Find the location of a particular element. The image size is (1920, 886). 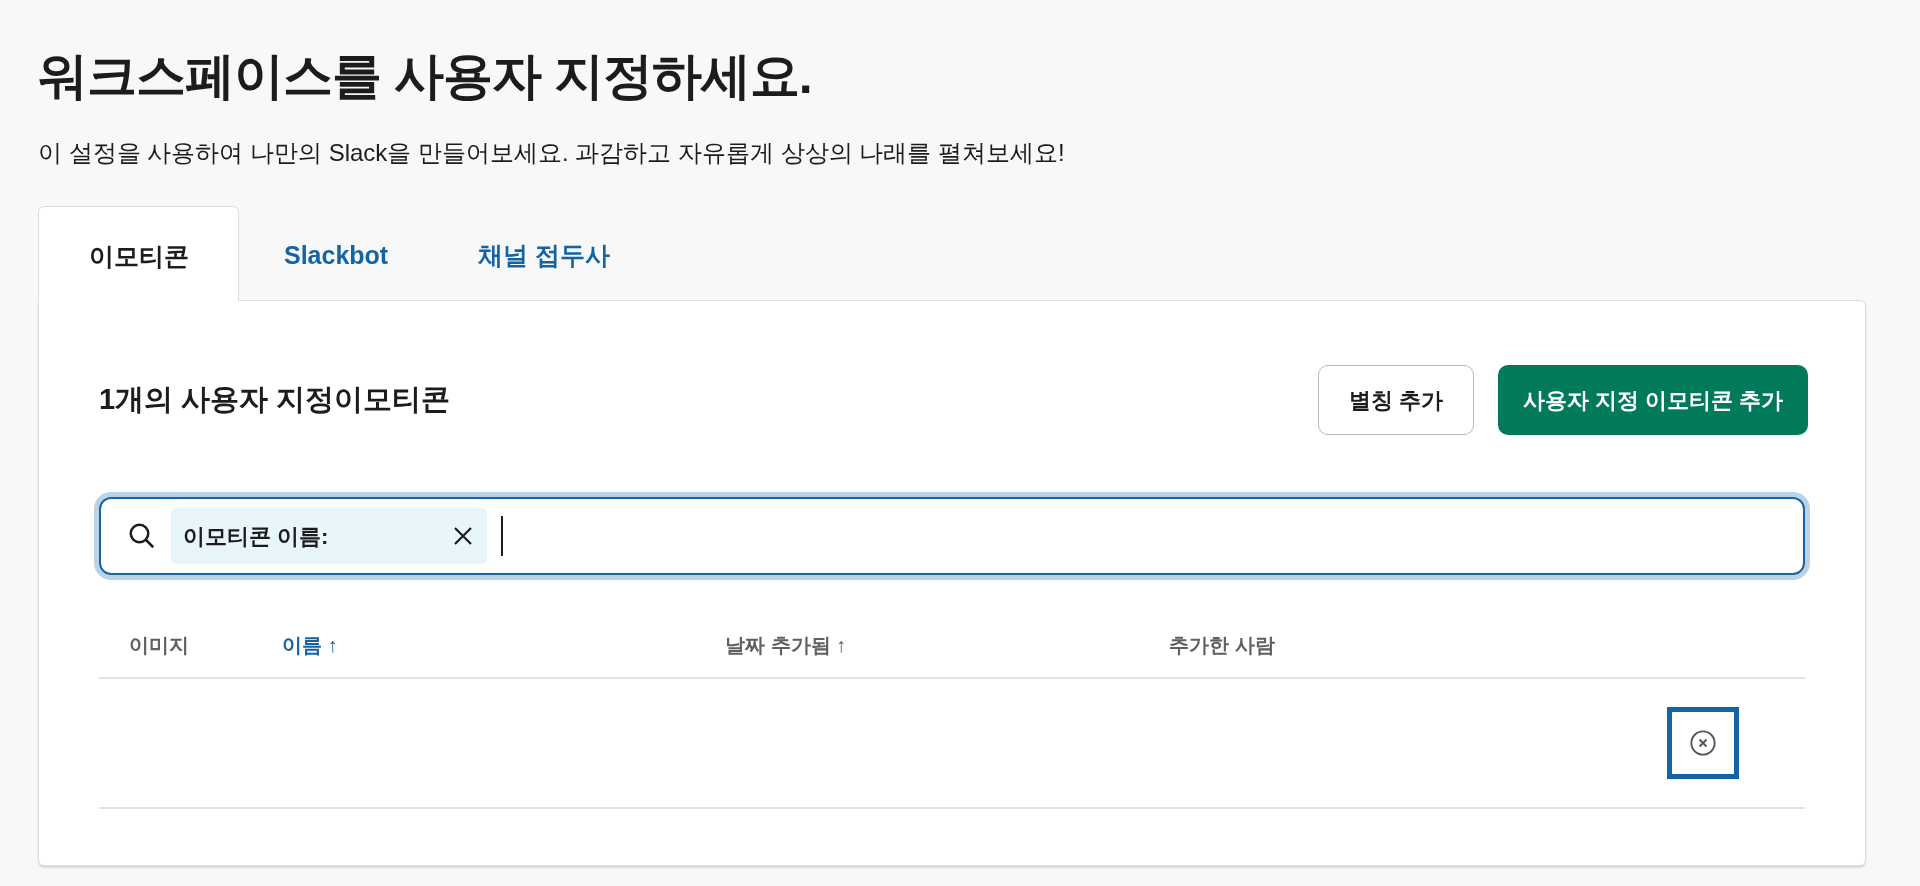

column-header: 이미지 is located at coordinates (159, 645).